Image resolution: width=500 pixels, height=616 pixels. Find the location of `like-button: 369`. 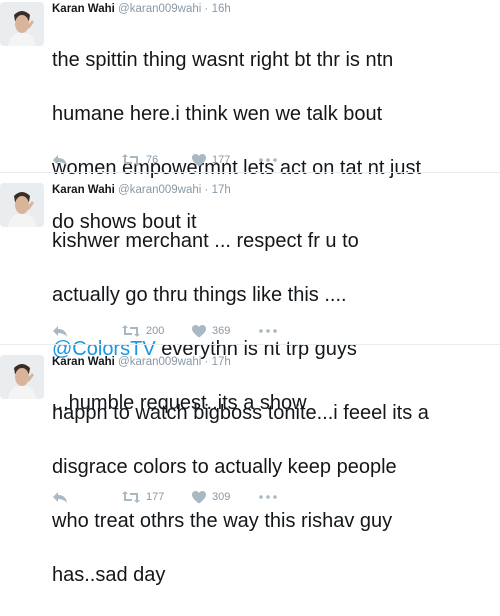

like-button: 369 is located at coordinates (211, 331).